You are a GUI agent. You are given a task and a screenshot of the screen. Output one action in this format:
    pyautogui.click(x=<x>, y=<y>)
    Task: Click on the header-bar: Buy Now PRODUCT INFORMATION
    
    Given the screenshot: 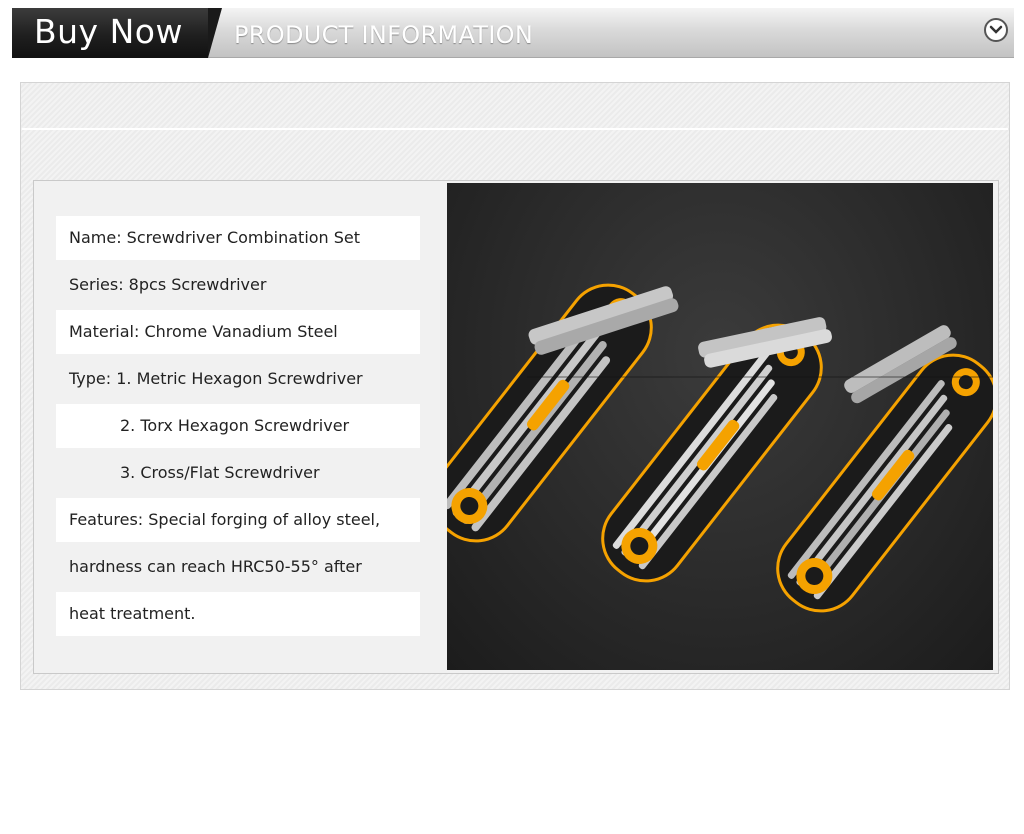 What is the action you would take?
    pyautogui.click(x=513, y=33)
    